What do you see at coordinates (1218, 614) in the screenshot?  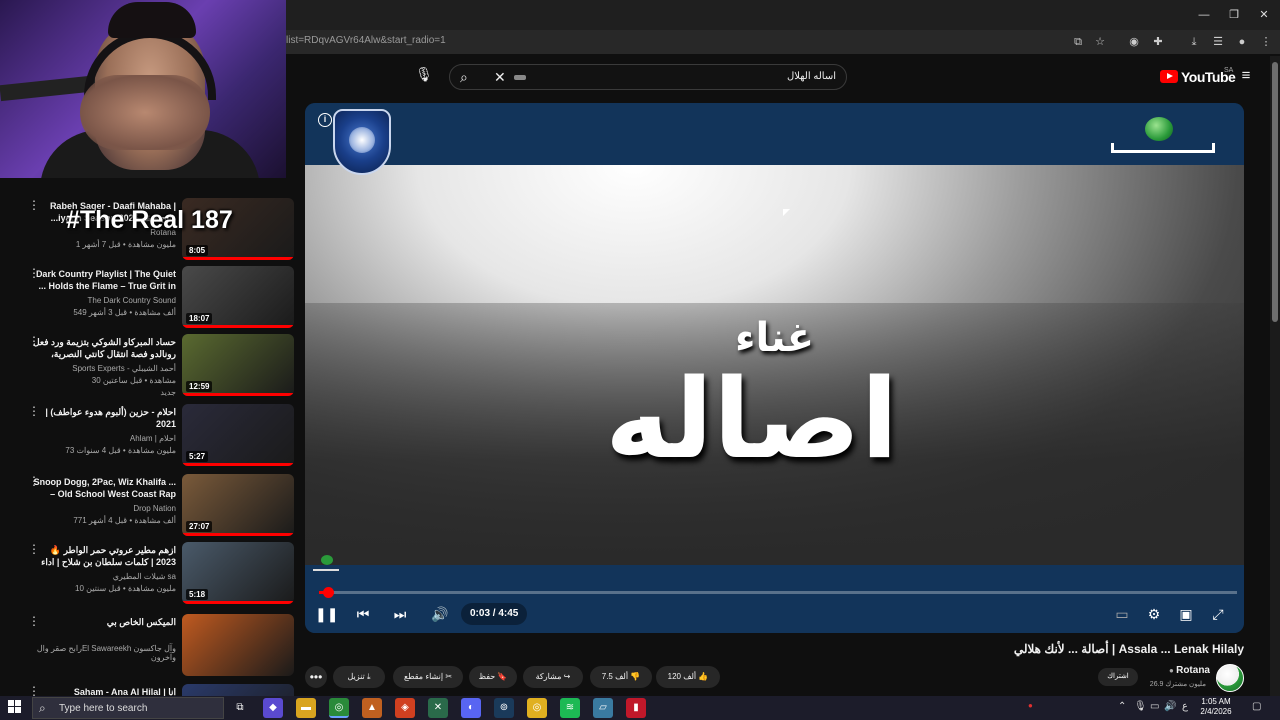 I see `fullscreen-icon: ⤢` at bounding box center [1218, 614].